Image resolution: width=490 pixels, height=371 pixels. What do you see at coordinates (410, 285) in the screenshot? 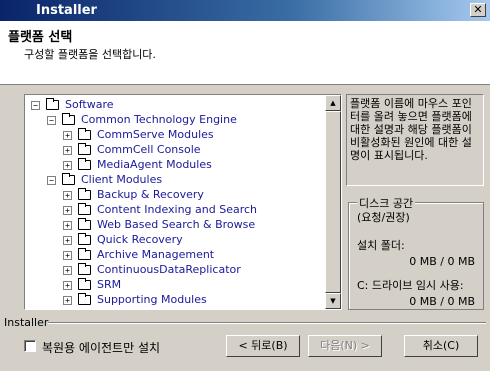
I see `temp-usage-label: C: 드라이브 임시 사용:` at bounding box center [410, 285].